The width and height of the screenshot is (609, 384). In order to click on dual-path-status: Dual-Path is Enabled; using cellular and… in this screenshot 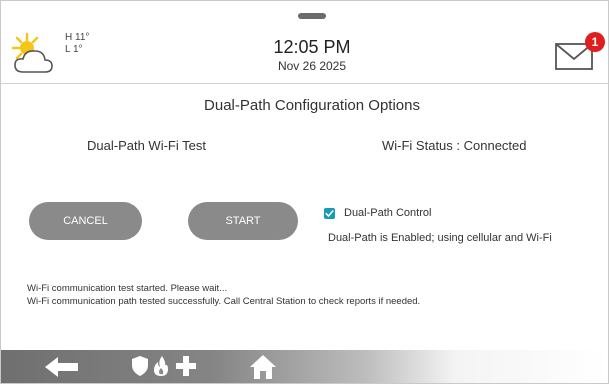, I will do `click(440, 238)`.